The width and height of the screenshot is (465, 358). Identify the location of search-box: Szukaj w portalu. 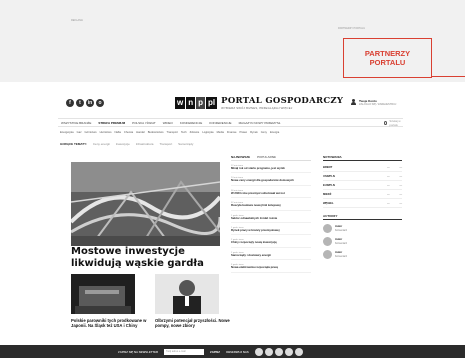
(393, 123).